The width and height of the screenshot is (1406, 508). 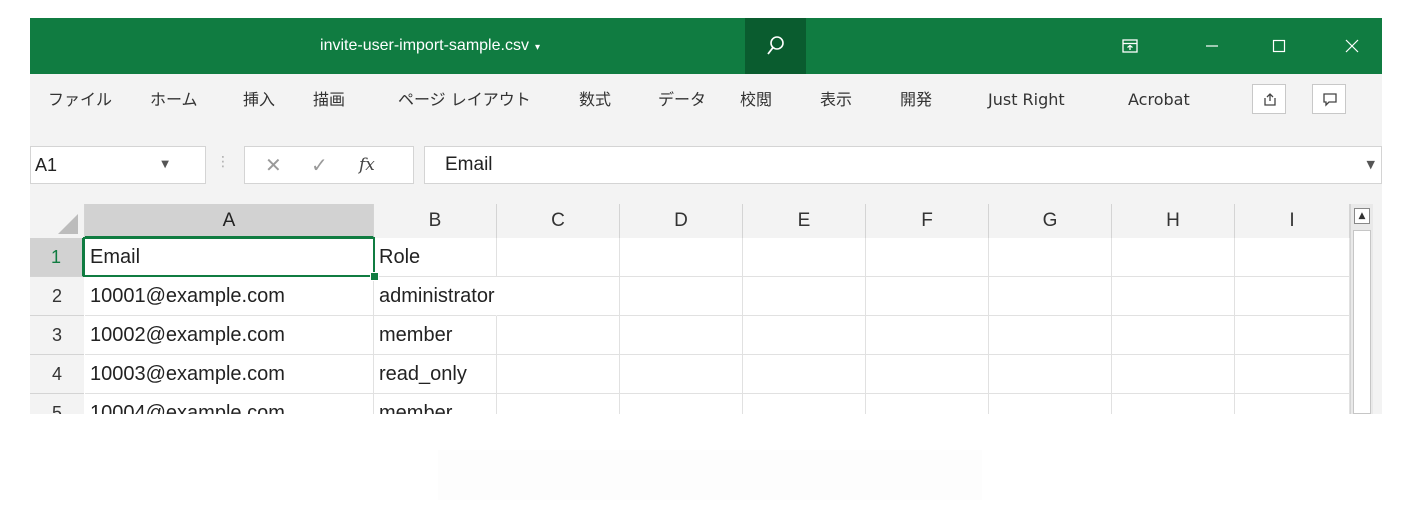 What do you see at coordinates (1362, 216) in the screenshot?
I see `scroll-up-arrow-icon: ▲` at bounding box center [1362, 216].